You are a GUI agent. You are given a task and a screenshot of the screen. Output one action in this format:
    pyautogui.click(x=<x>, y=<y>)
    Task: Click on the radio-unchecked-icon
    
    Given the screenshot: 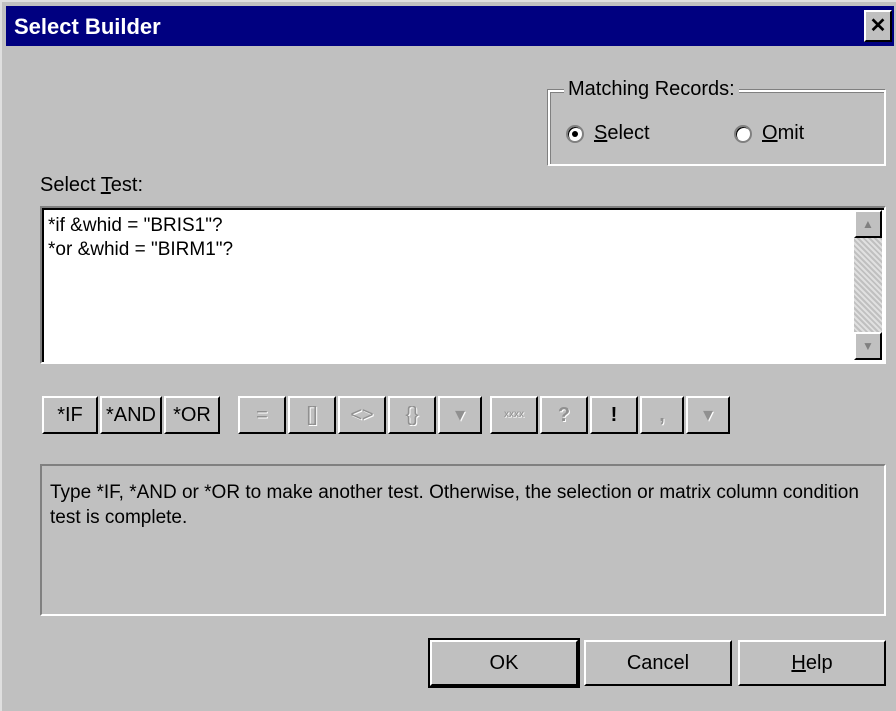 What is the action you would take?
    pyautogui.click(x=743, y=133)
    